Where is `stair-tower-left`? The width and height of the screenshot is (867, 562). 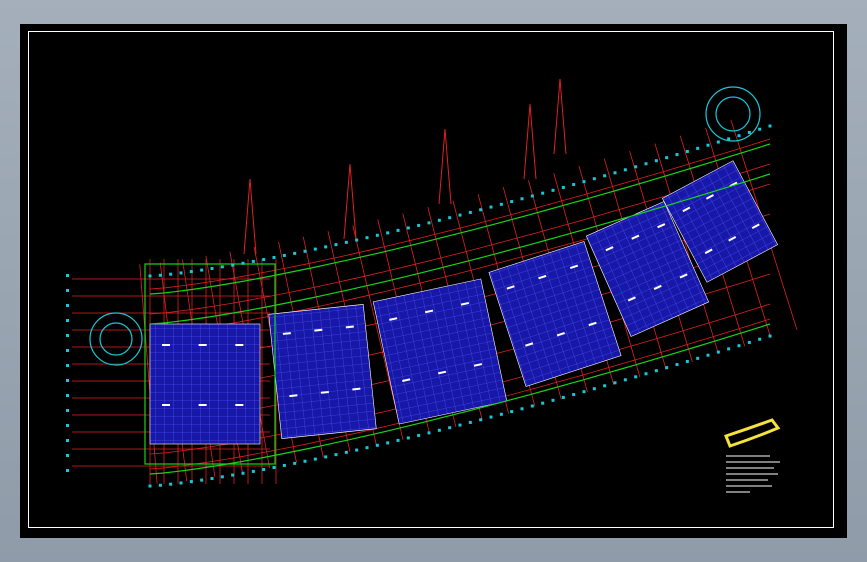 stair-tower-left is located at coordinates (116, 339).